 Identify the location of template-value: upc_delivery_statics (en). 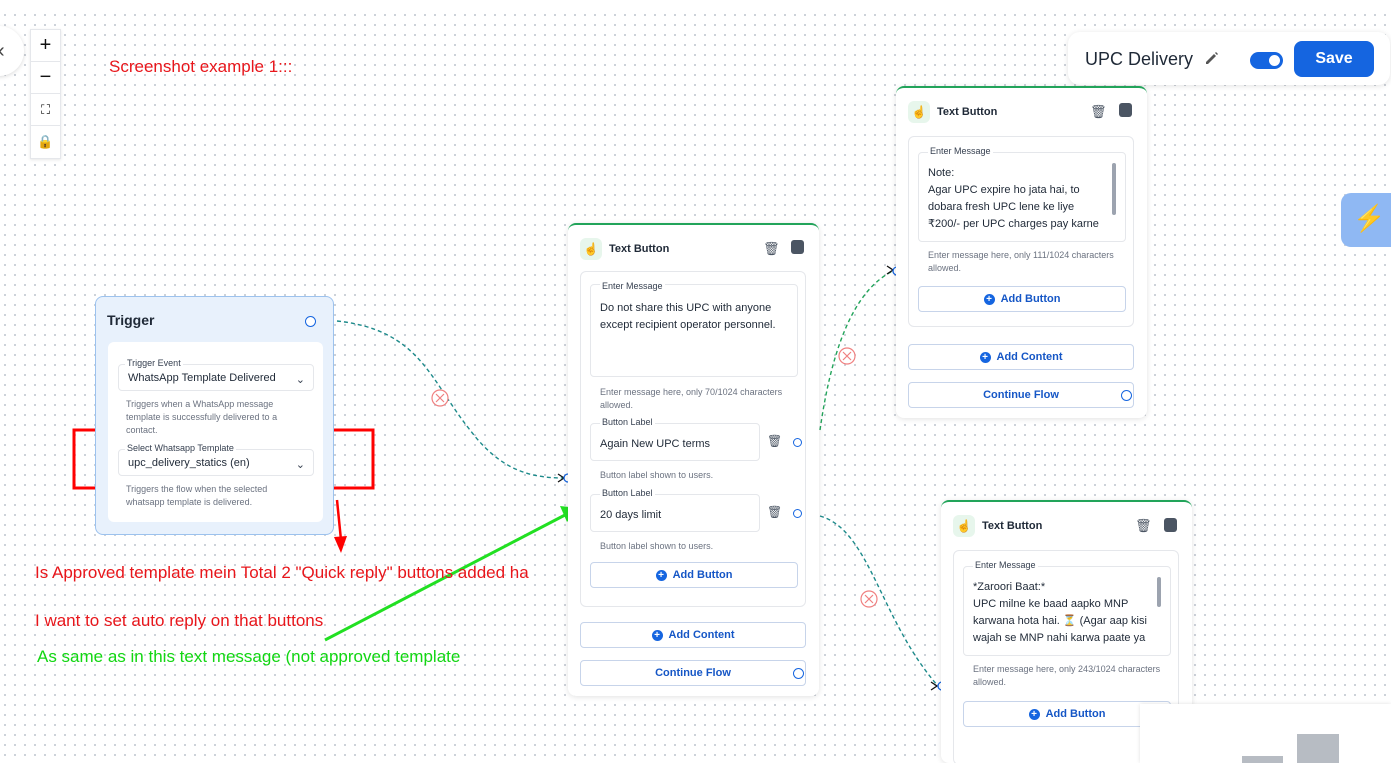
(189, 463).